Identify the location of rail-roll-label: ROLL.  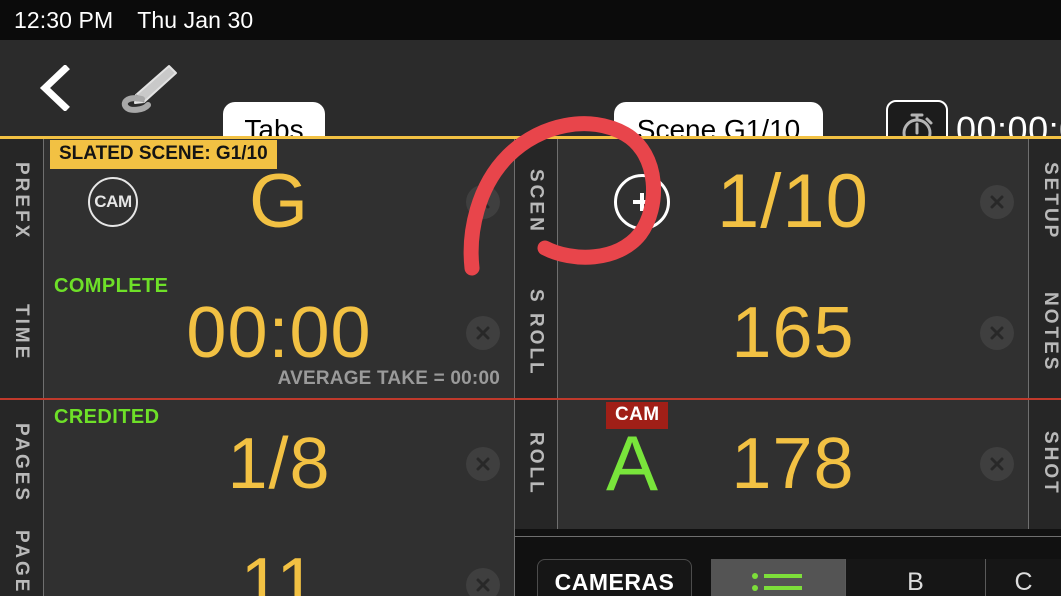
(536, 463).